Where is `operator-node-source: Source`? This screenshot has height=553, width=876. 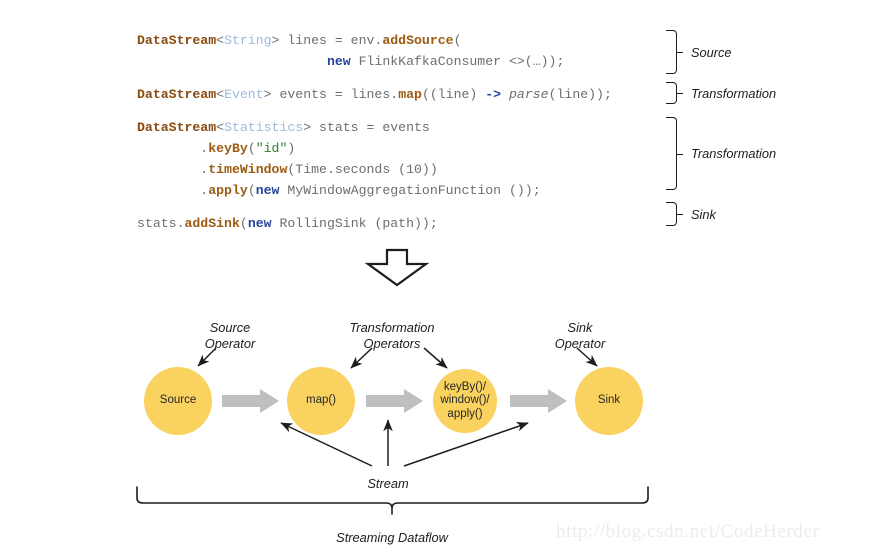
operator-node-source: Source is located at coordinates (178, 401).